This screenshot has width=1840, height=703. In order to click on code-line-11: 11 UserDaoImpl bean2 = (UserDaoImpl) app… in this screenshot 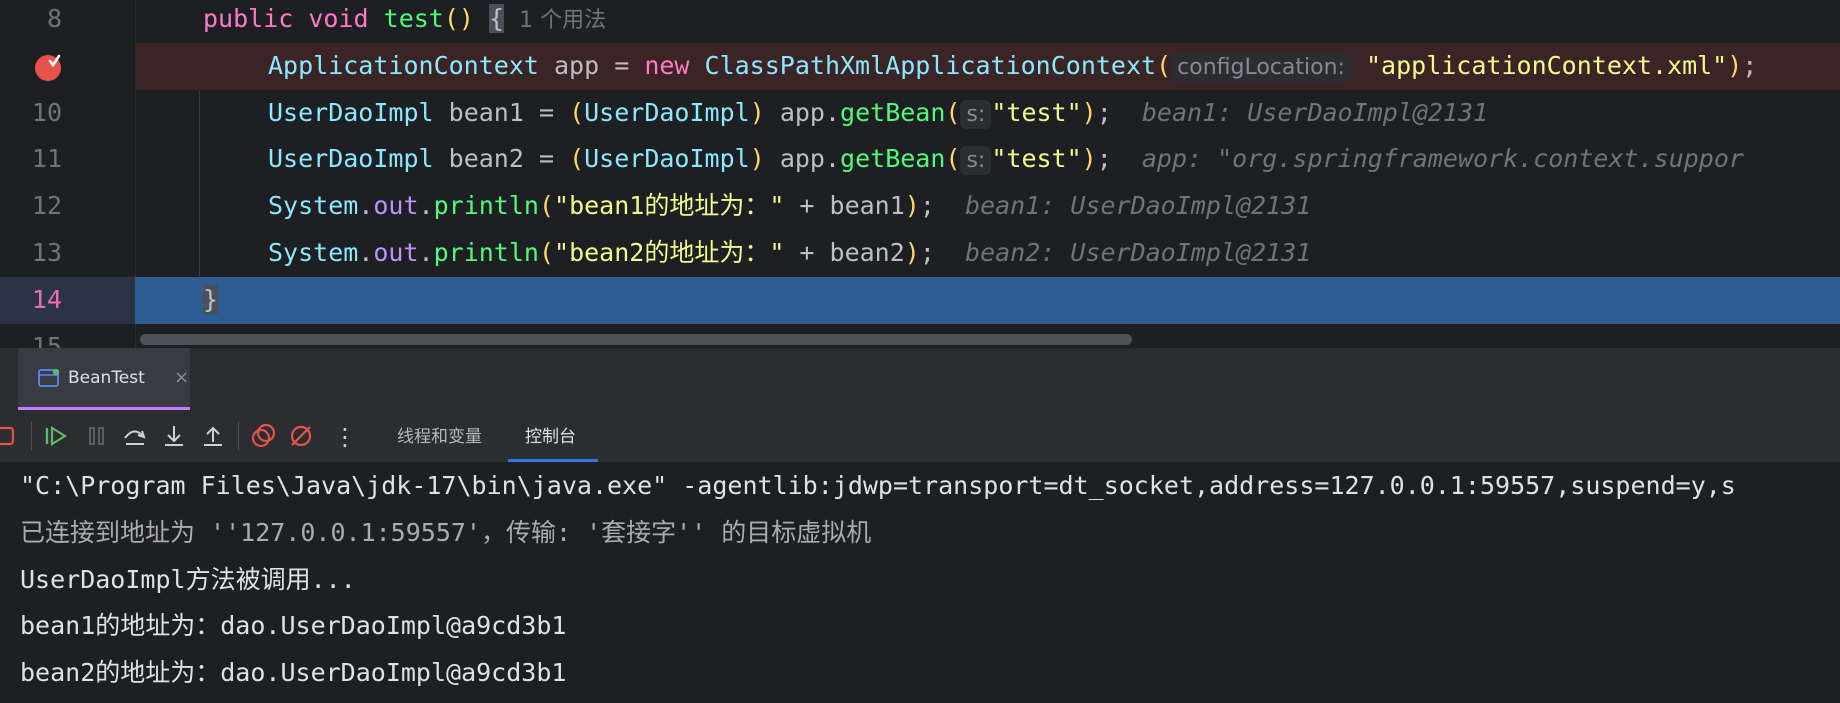, I will do `click(920, 159)`.